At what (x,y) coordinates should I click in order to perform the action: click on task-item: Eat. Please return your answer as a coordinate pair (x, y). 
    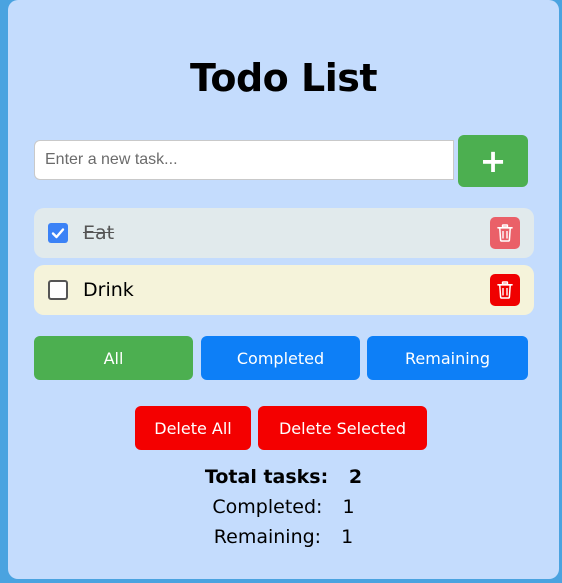
    Looking at the image, I should click on (284, 233).